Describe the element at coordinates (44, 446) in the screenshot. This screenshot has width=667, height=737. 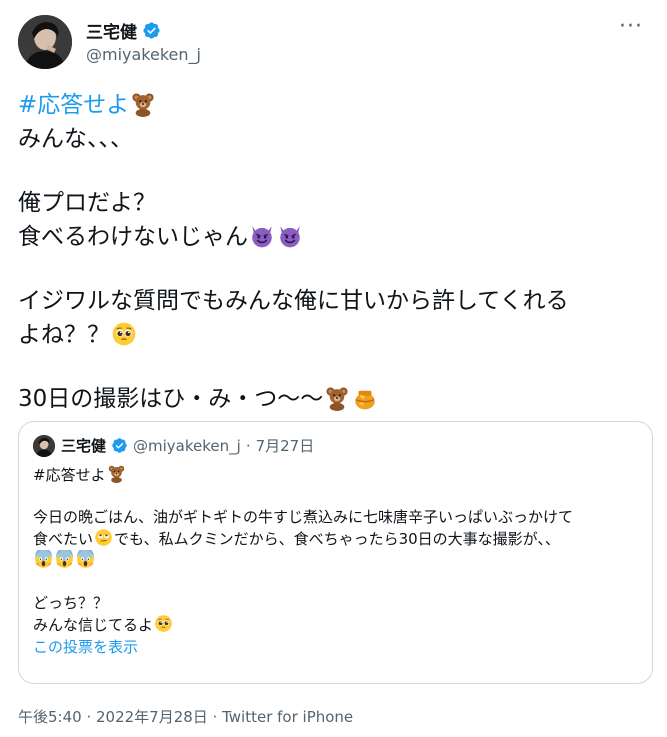
I see `quoted-author-avatar` at that location.